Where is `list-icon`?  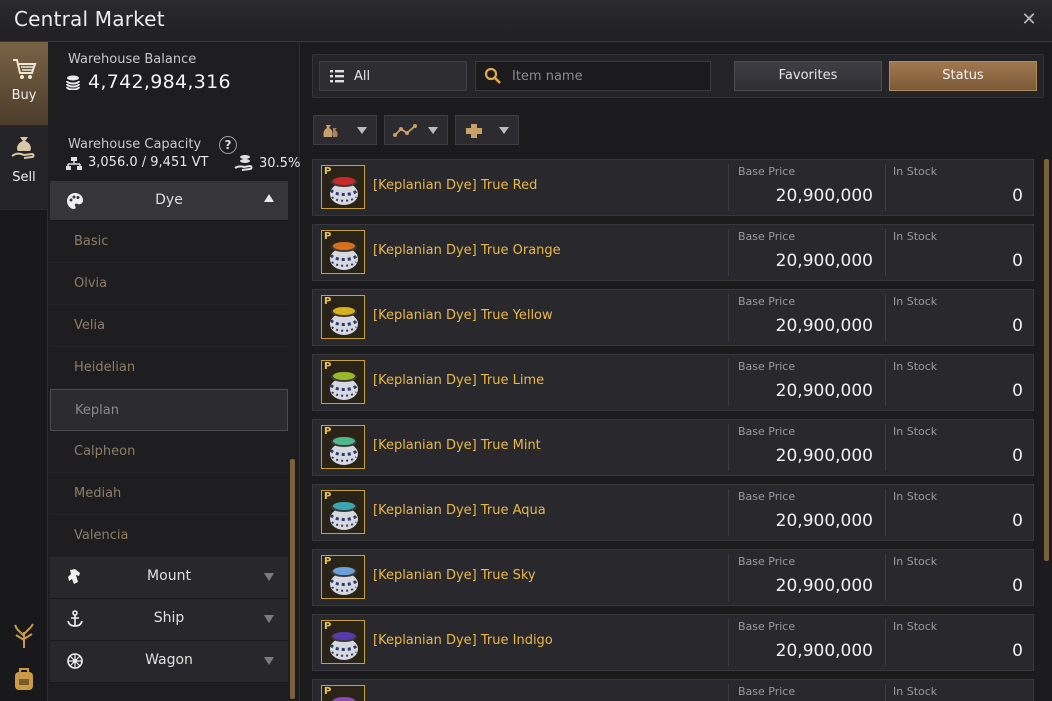
list-icon is located at coordinates (337, 76).